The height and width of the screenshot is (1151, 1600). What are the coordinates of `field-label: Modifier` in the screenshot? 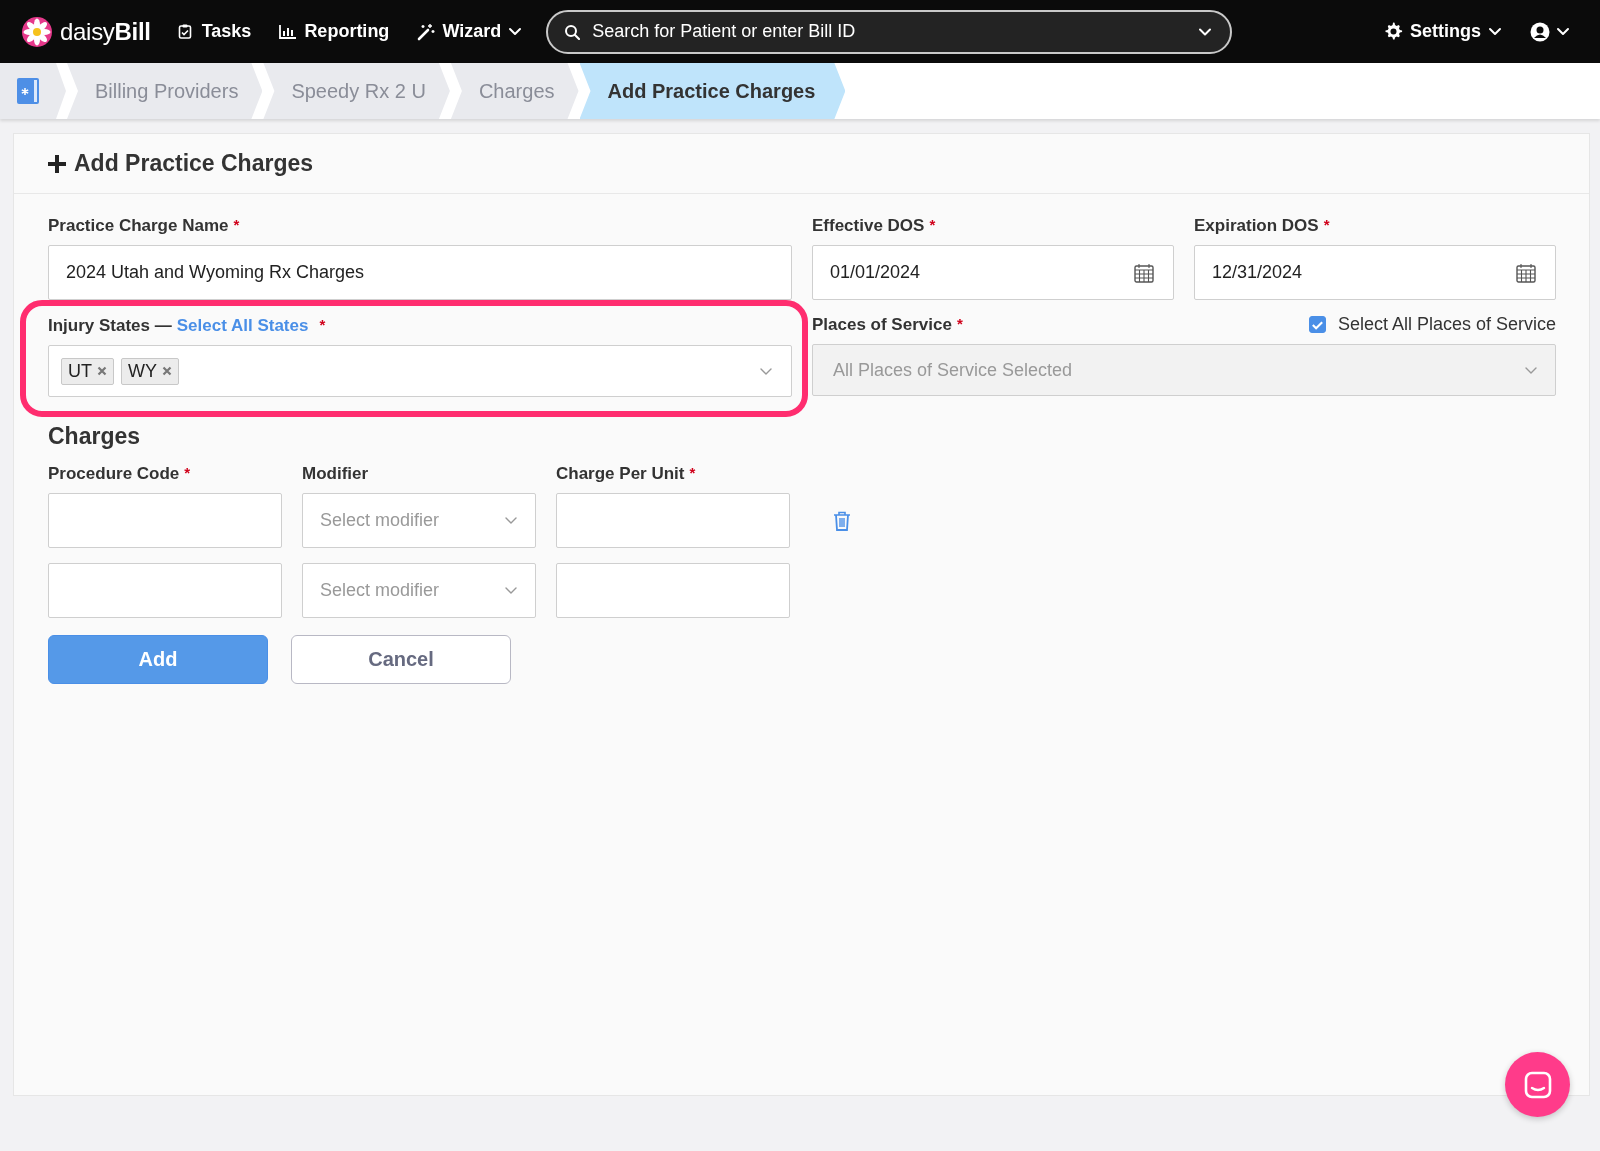 It's located at (335, 474).